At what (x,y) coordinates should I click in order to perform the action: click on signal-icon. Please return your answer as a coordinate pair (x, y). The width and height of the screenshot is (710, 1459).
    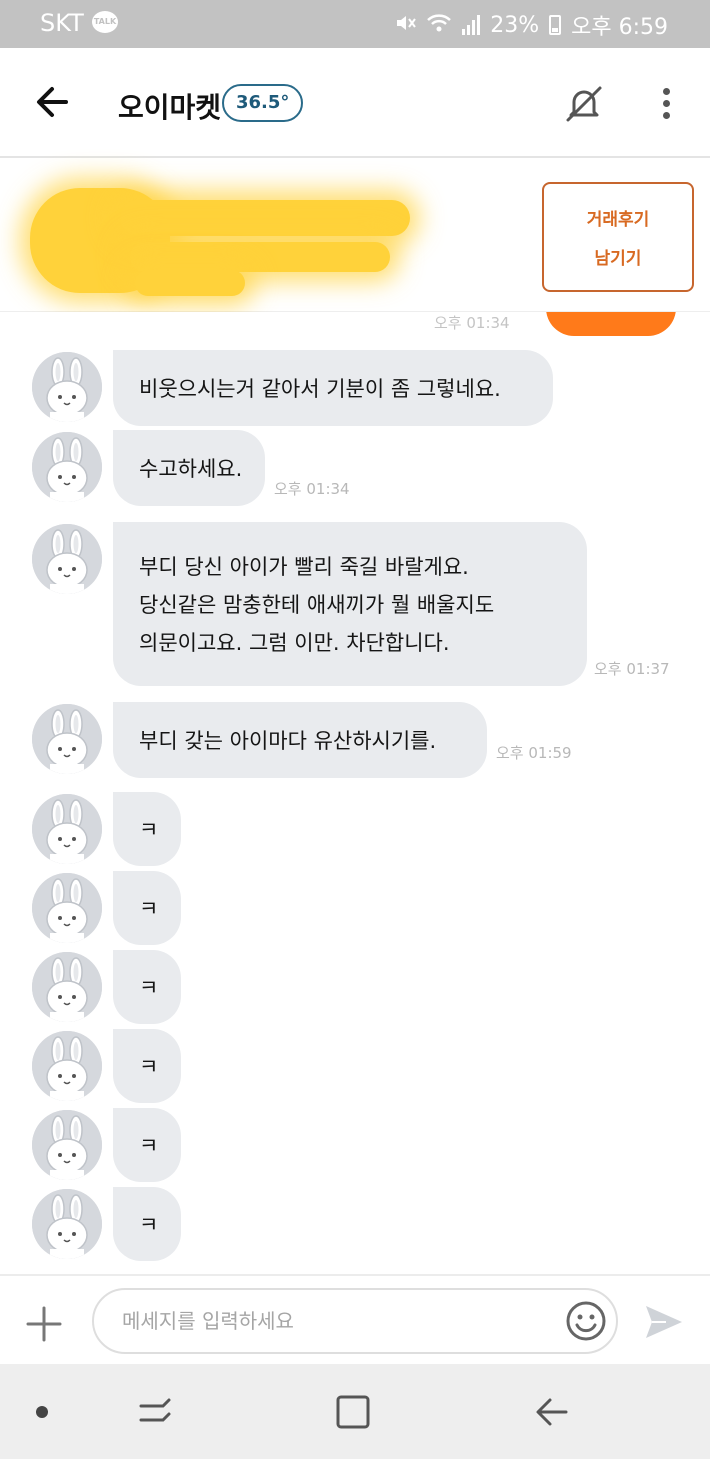
    Looking at the image, I should click on (471, 25).